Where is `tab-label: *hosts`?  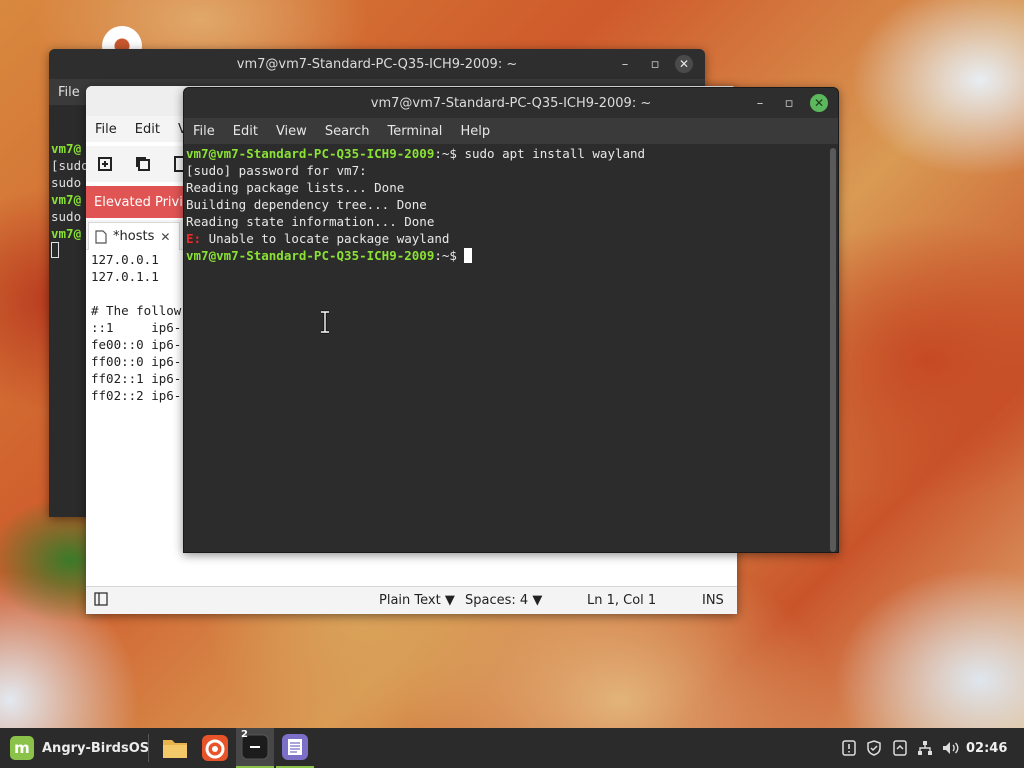
tab-label: *hosts is located at coordinates (134, 236).